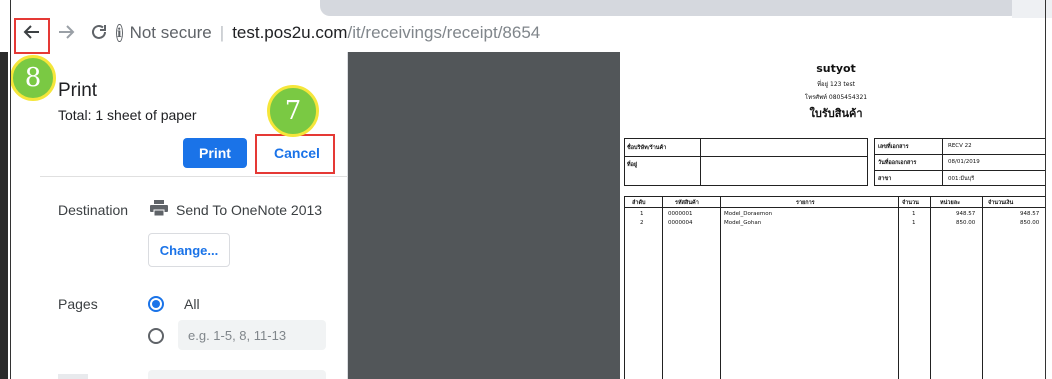 The image size is (1052, 379). I want to click on printer-icon, so click(159, 208).